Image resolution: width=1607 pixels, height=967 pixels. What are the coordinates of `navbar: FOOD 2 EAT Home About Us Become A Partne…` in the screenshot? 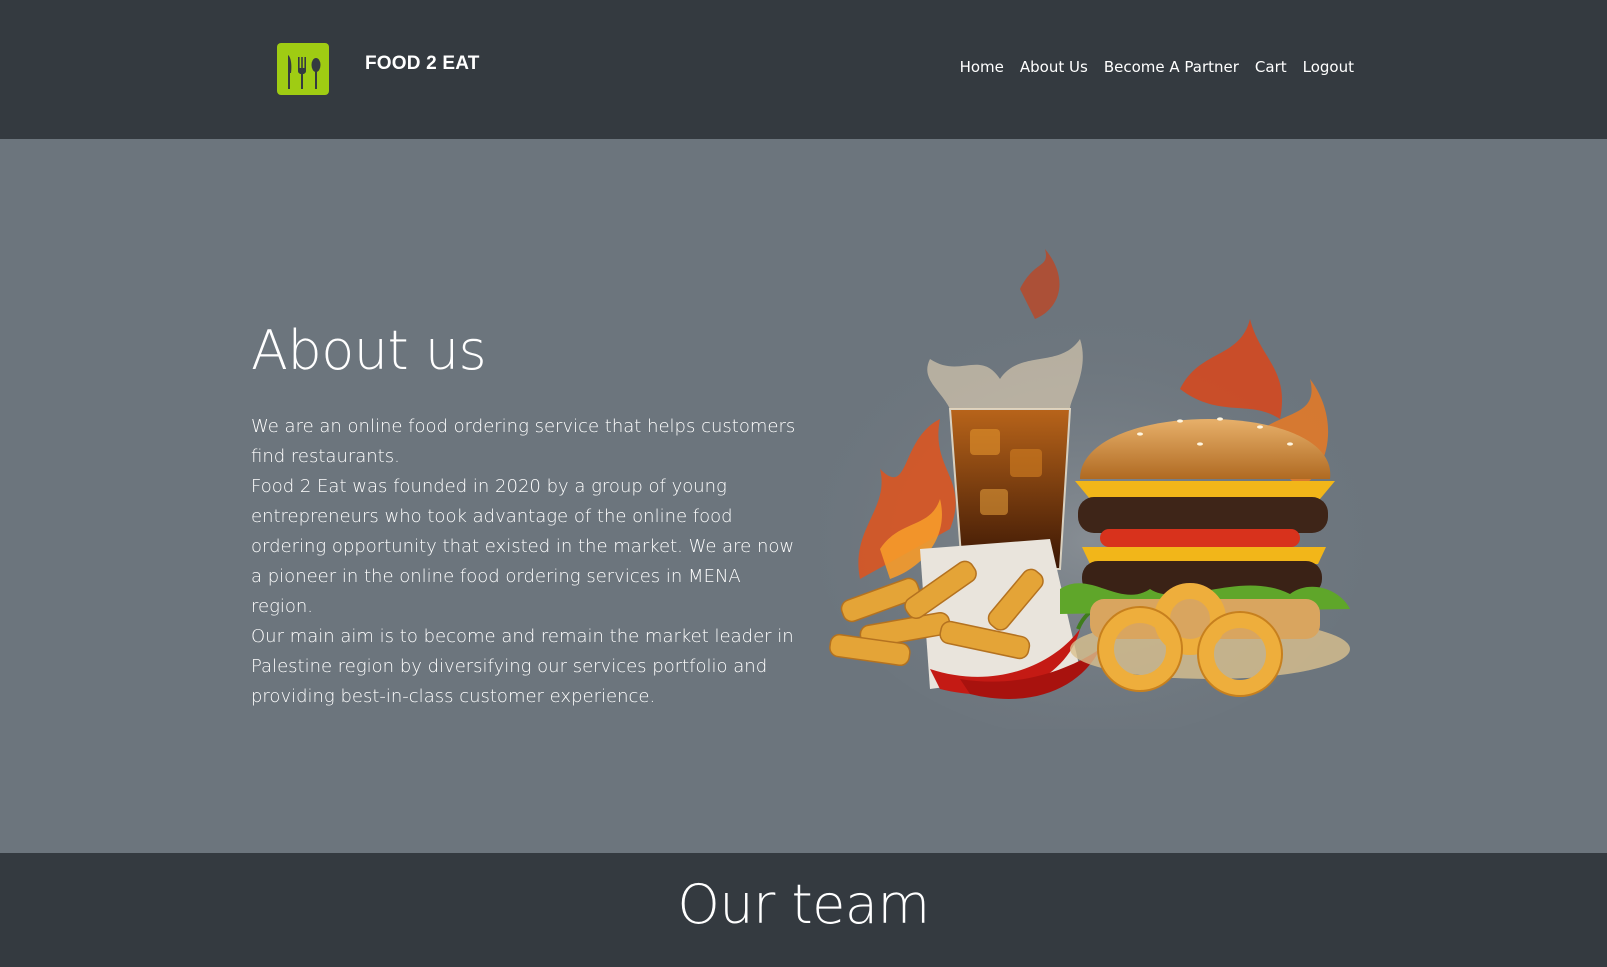 It's located at (803, 69).